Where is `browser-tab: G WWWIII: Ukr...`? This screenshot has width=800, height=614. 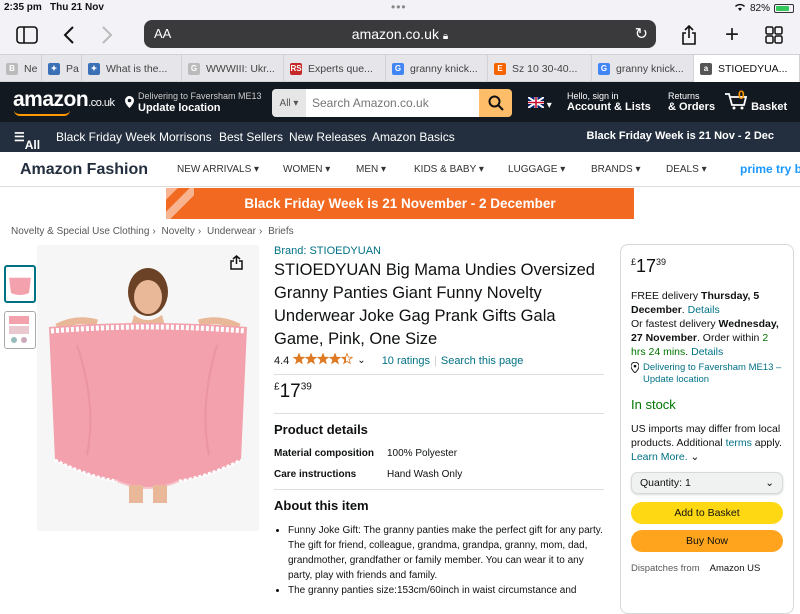 browser-tab: G WWWIII: Ukr... is located at coordinates (233, 68).